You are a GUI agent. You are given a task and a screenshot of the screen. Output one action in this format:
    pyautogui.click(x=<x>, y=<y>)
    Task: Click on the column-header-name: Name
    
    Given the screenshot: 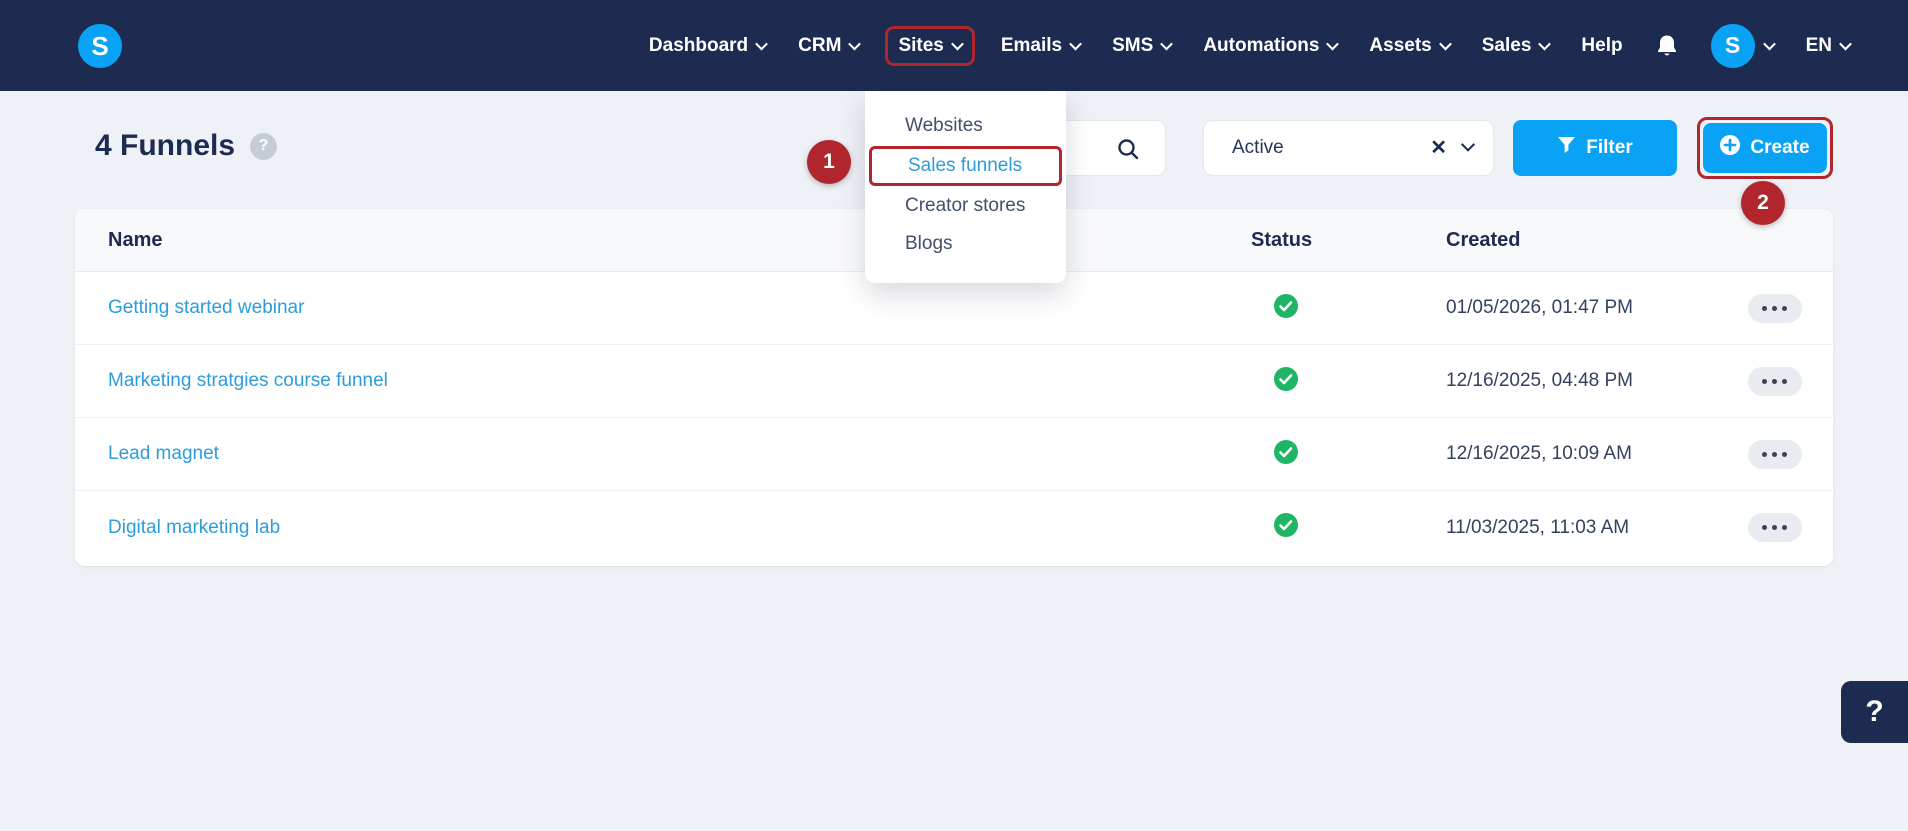 What is the action you would take?
    pyautogui.click(x=135, y=239)
    